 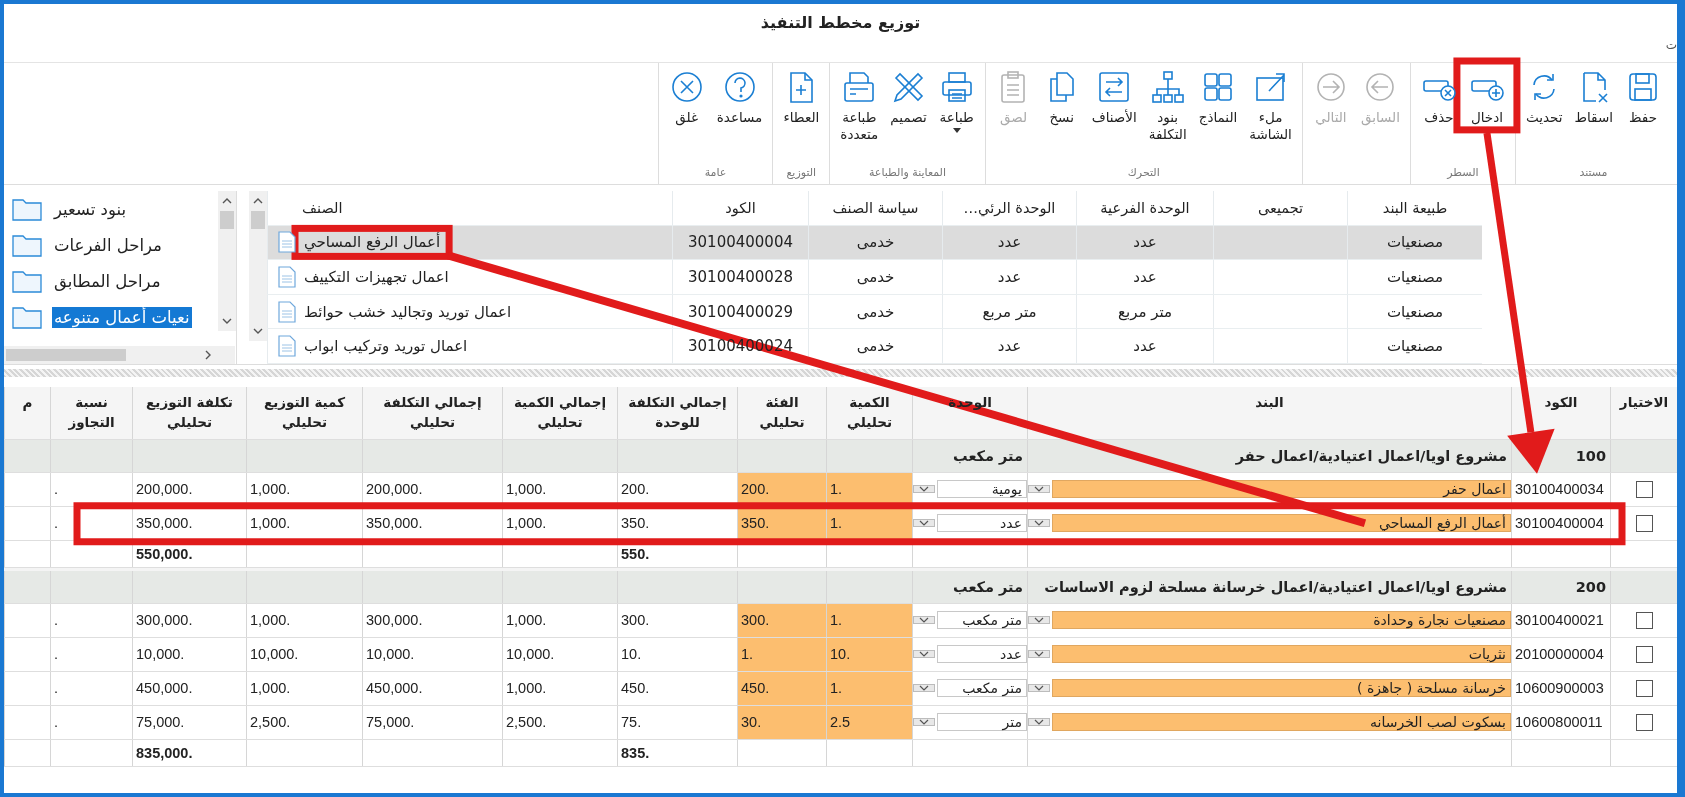 What do you see at coordinates (635, 523) in the screenshot?
I see `table-cell: 350.` at bounding box center [635, 523].